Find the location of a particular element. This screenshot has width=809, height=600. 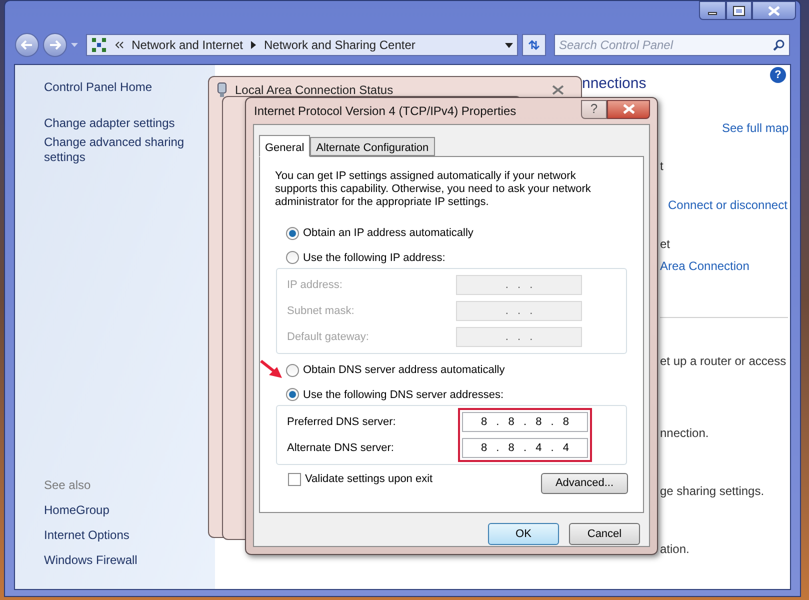

checkbox-option: Validate settings upon exit is located at coordinates (360, 479).